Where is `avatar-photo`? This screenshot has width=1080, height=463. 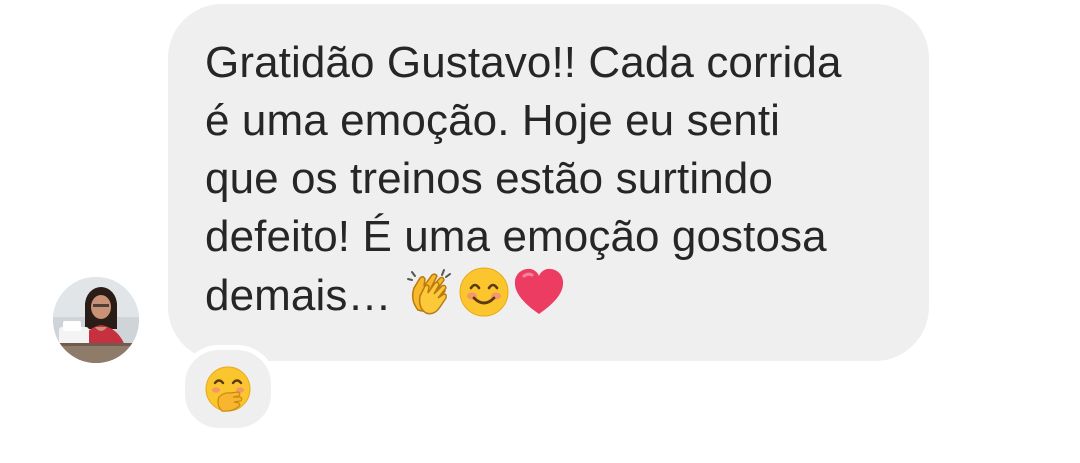
avatar-photo is located at coordinates (96, 320).